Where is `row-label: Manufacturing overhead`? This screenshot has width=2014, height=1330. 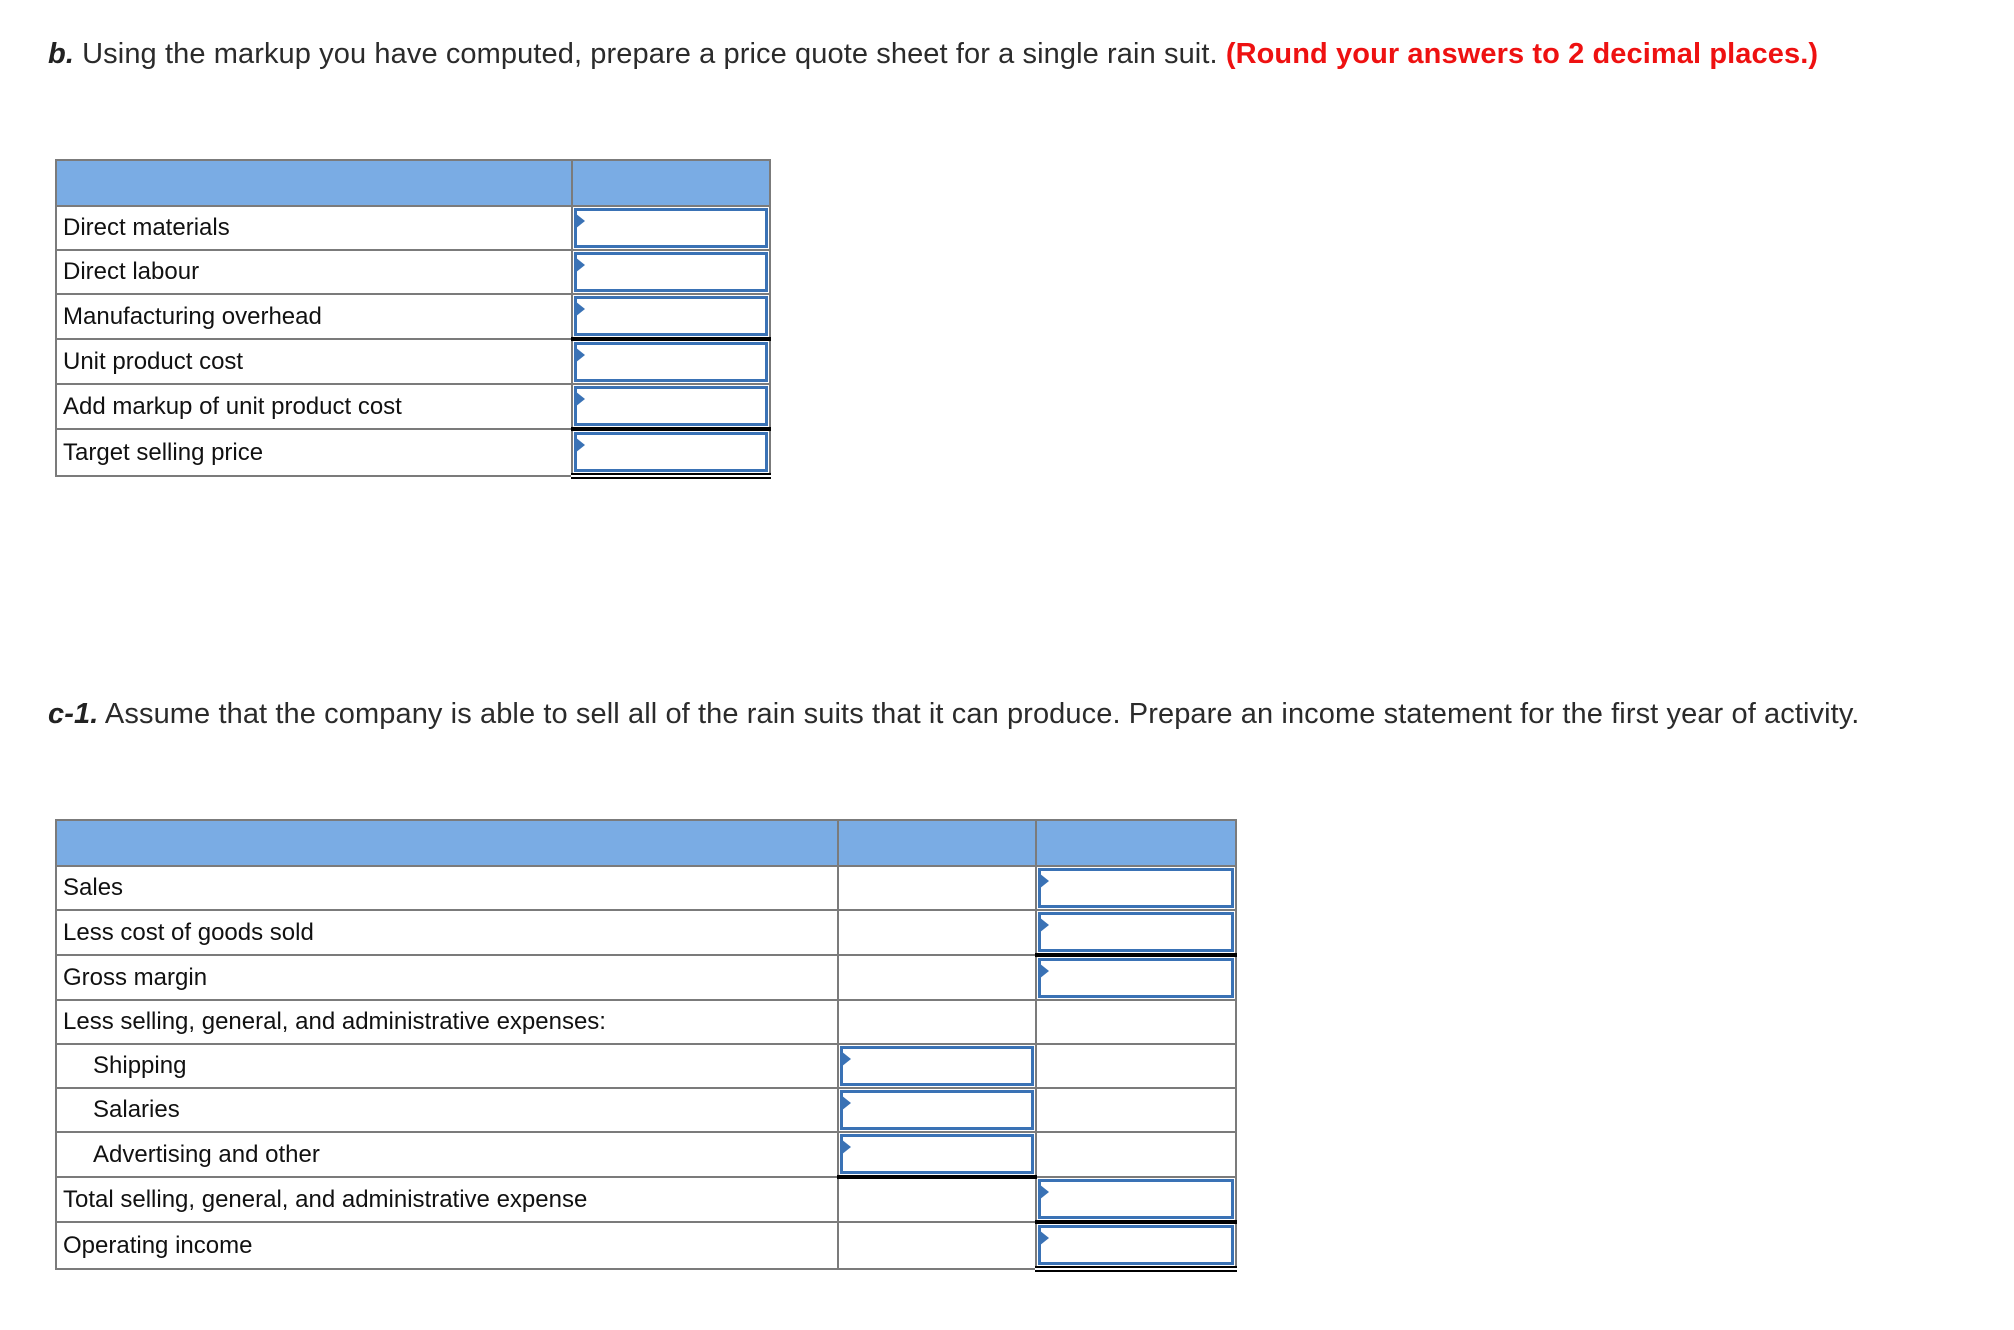 row-label: Manufacturing overhead is located at coordinates (314, 316).